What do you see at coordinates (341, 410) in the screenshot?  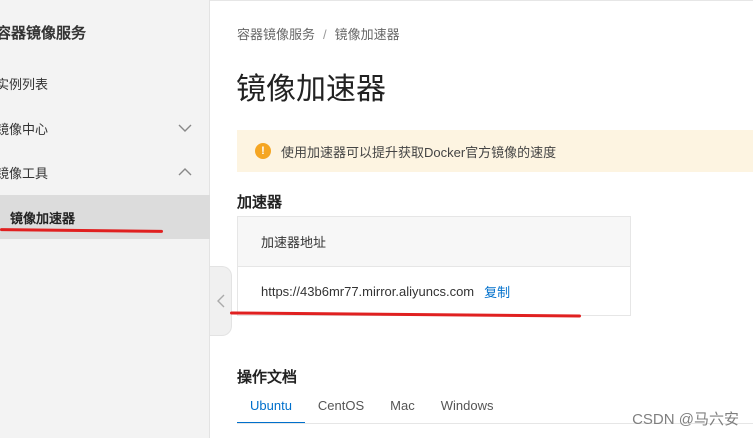 I see `tab-centos: CentOS` at bounding box center [341, 410].